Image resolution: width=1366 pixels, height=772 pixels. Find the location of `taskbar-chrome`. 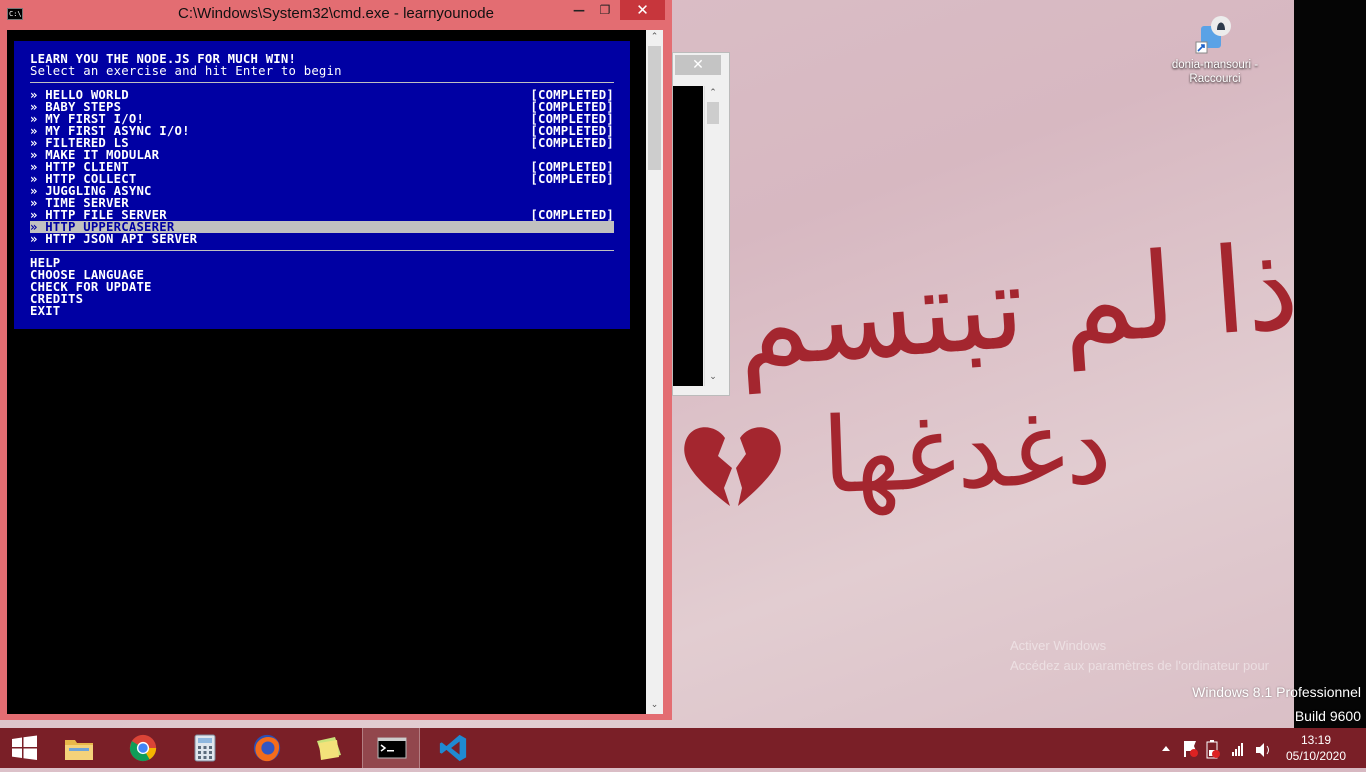

taskbar-chrome is located at coordinates (143, 748).